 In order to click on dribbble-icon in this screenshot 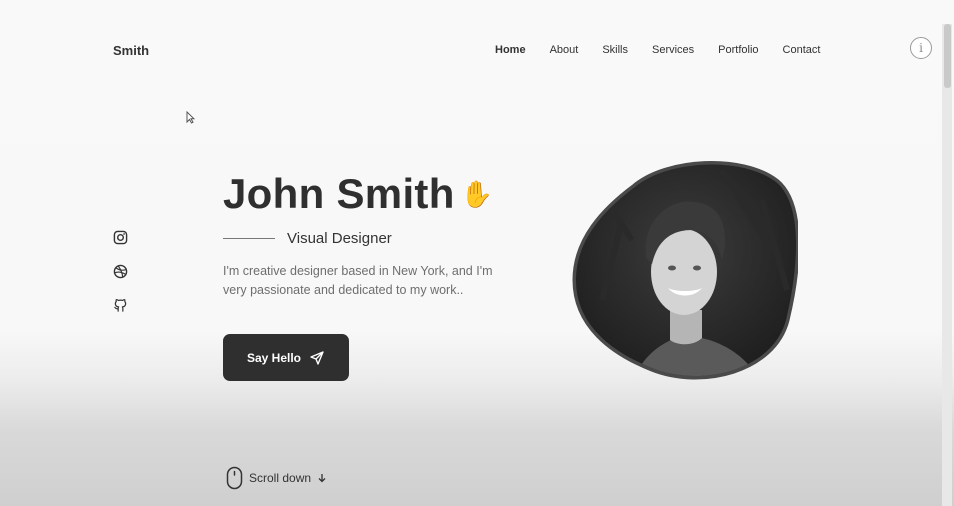, I will do `click(120, 271)`.